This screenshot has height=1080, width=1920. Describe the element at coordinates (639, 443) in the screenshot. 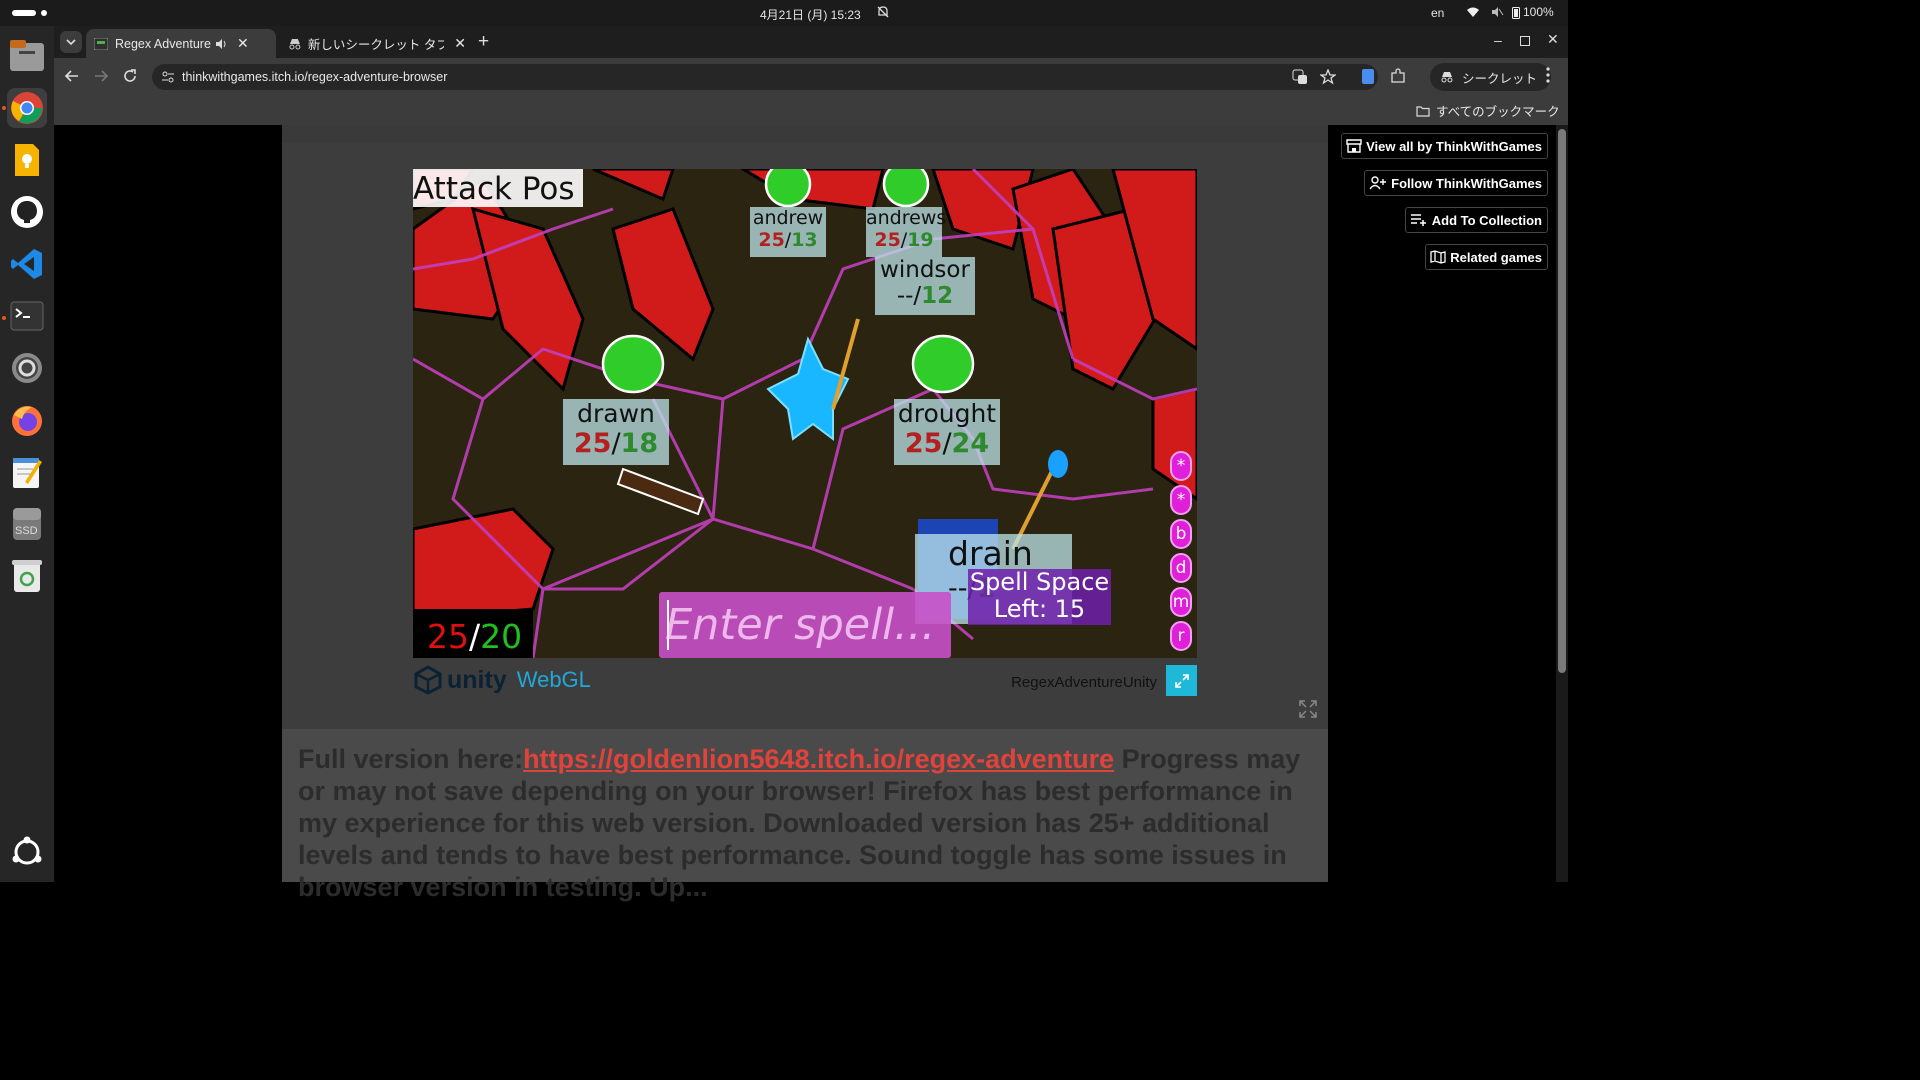

I see `enemy-attack: 18` at that location.